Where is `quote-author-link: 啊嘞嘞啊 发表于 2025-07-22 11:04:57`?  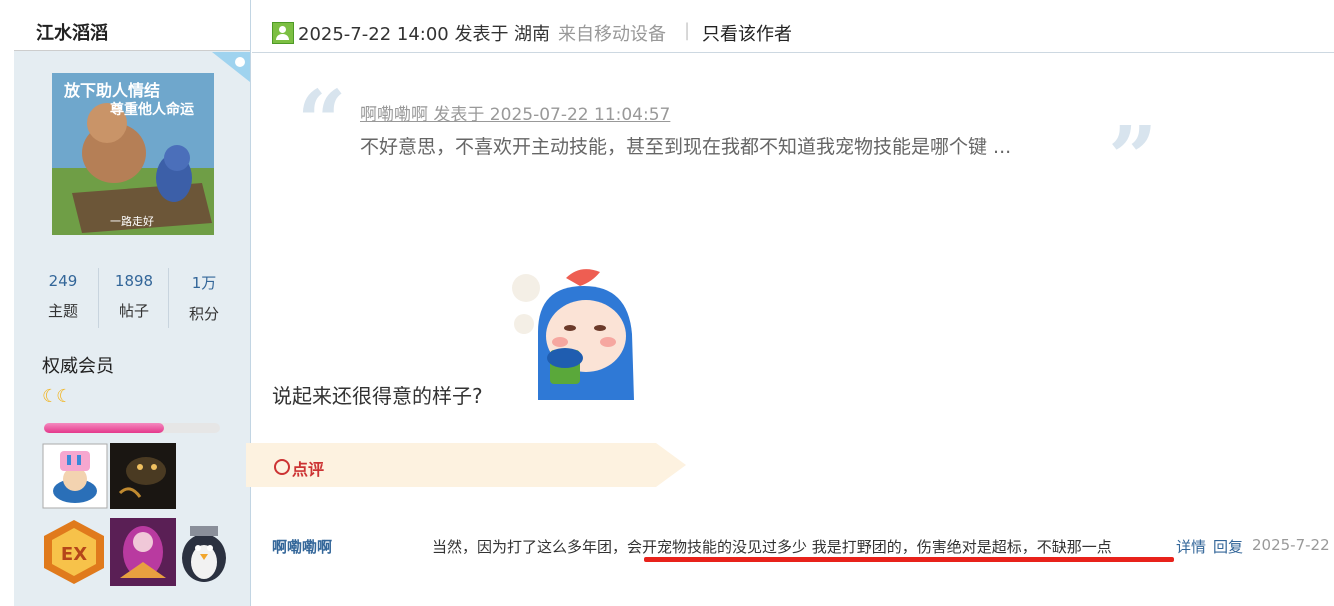 quote-author-link: 啊嘞嘞啊 发表于 2025-07-22 11:04:57 is located at coordinates (515, 112).